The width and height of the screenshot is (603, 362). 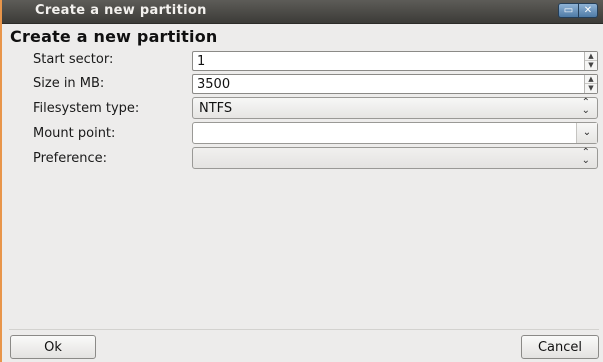 What do you see at coordinates (73, 59) in the screenshot?
I see `start-sector-label: Start sector:` at bounding box center [73, 59].